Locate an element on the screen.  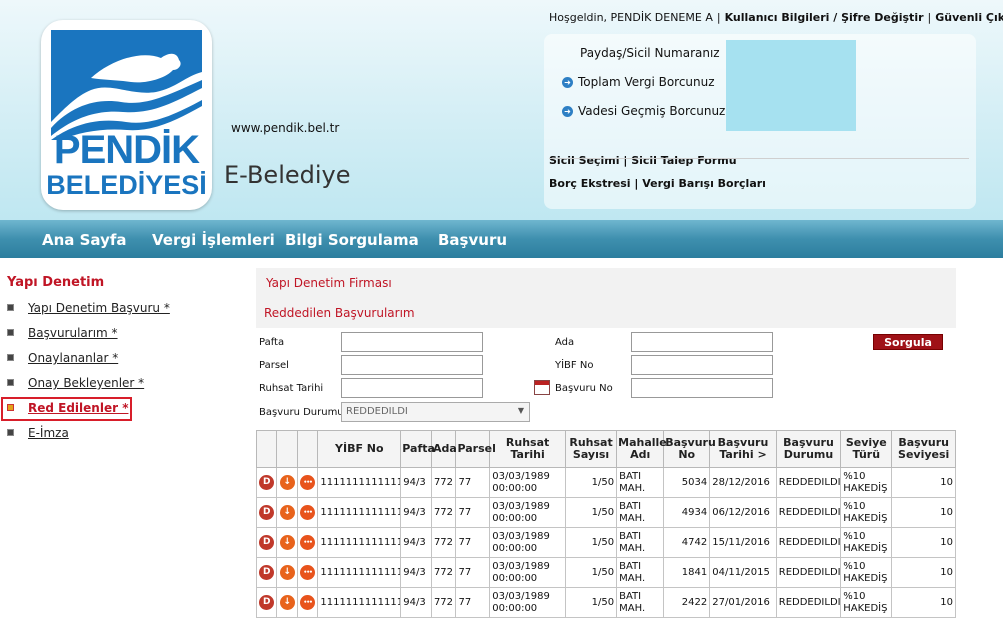
cell-basvuru-no: 5034 is located at coordinates (687, 482).